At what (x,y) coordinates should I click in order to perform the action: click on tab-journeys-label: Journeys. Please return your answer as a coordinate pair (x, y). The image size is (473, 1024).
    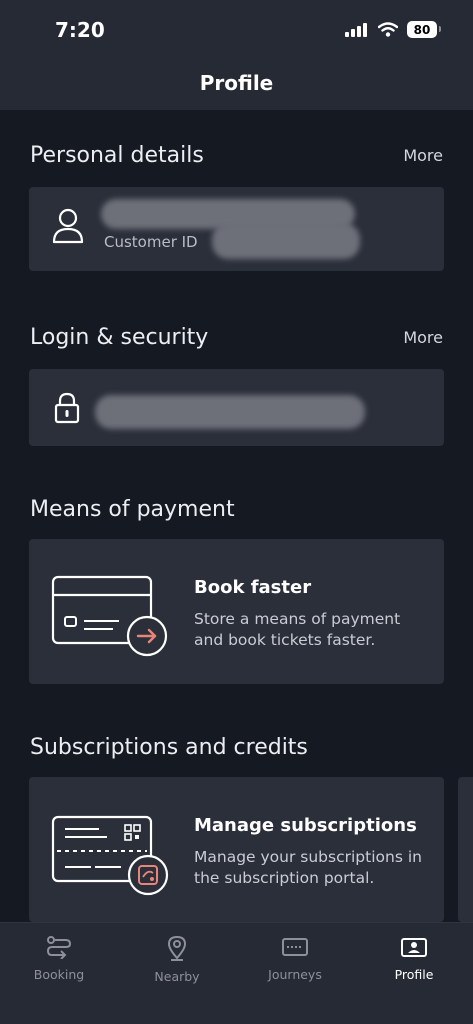
    Looking at the image, I should click on (295, 974).